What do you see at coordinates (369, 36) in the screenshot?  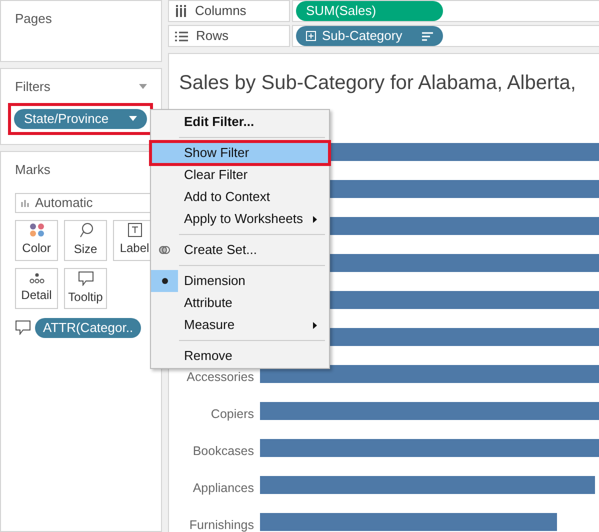 I see `shelf-pill: Sub-Category` at bounding box center [369, 36].